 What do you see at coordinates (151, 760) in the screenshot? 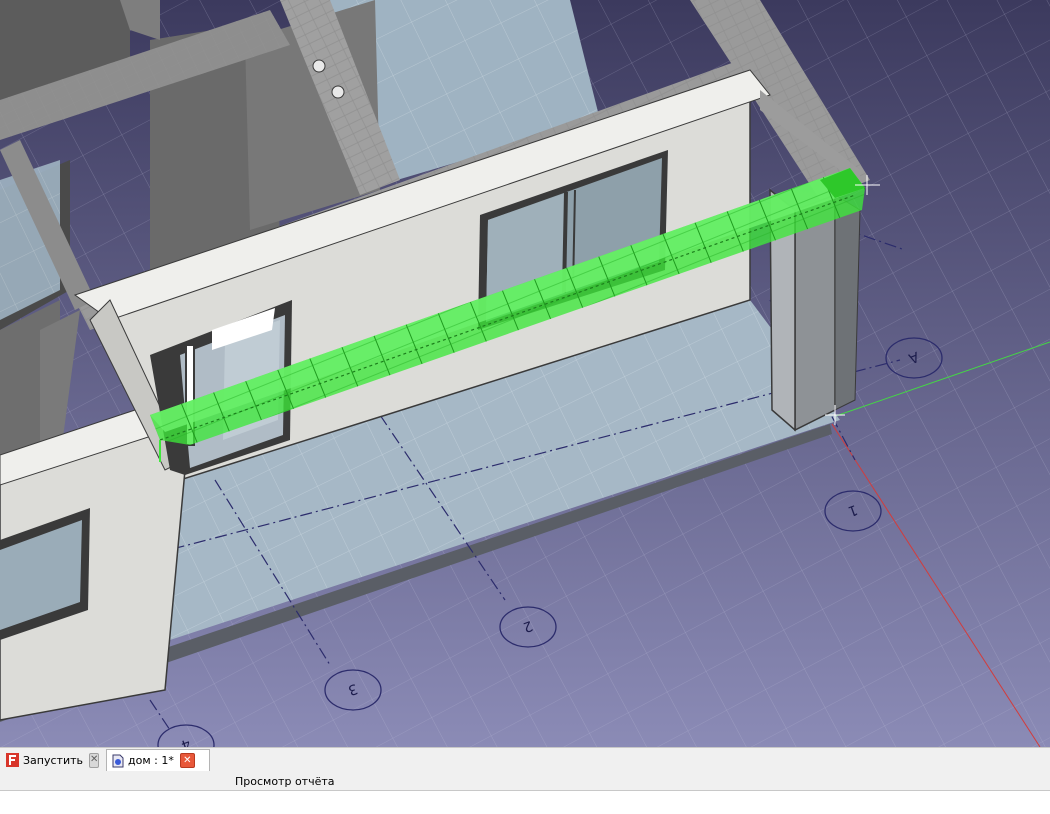
I see `tab-document-label: дом : 1*` at bounding box center [151, 760].